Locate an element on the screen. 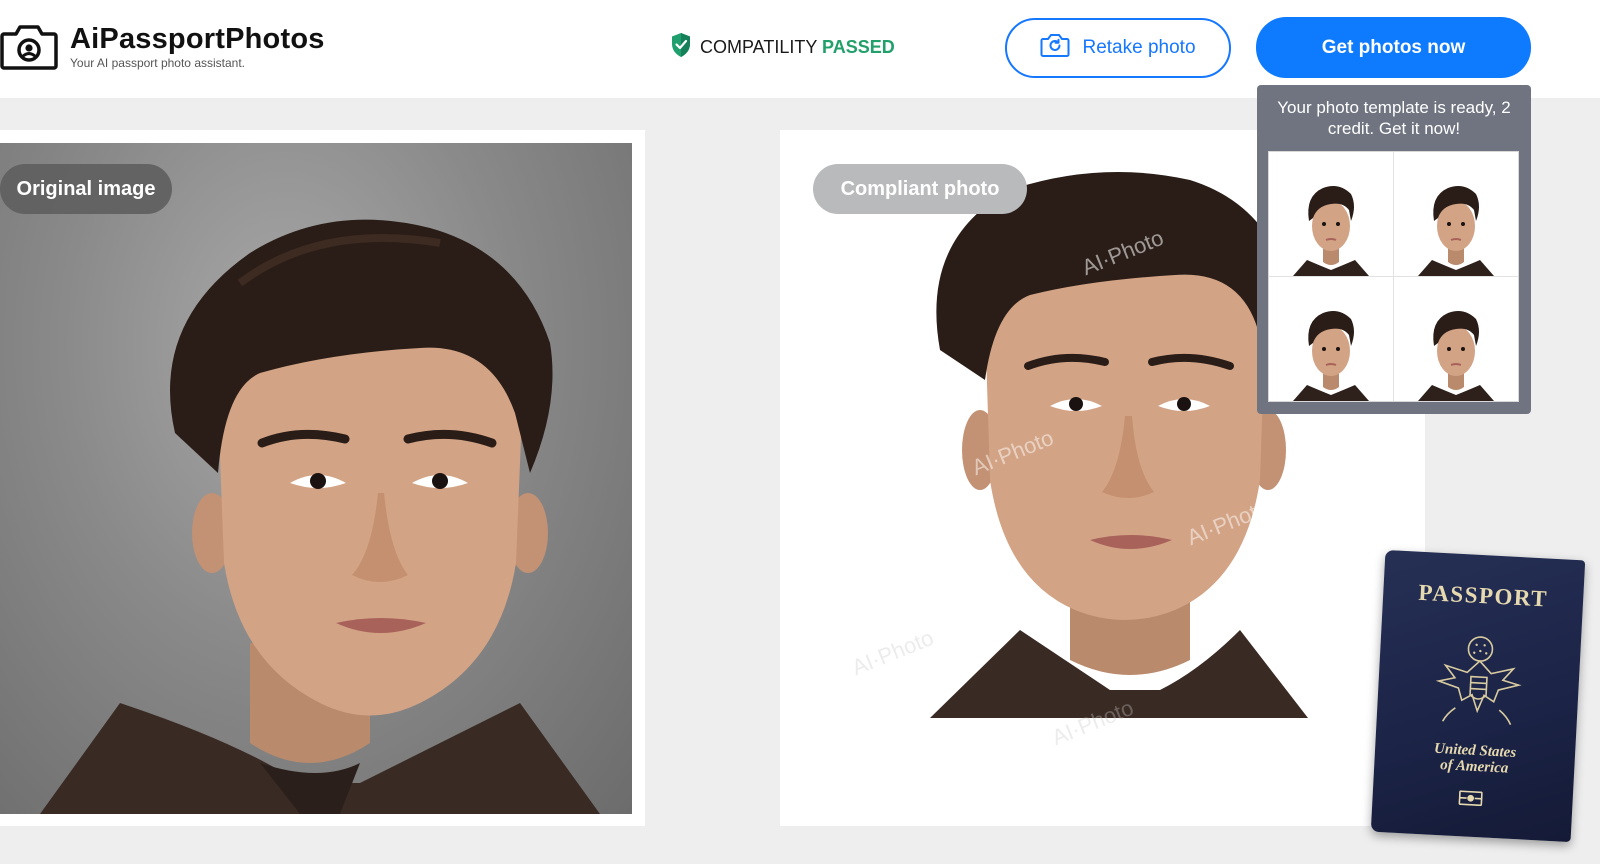  retake-photo-label: Retake photo is located at coordinates (1139, 47).